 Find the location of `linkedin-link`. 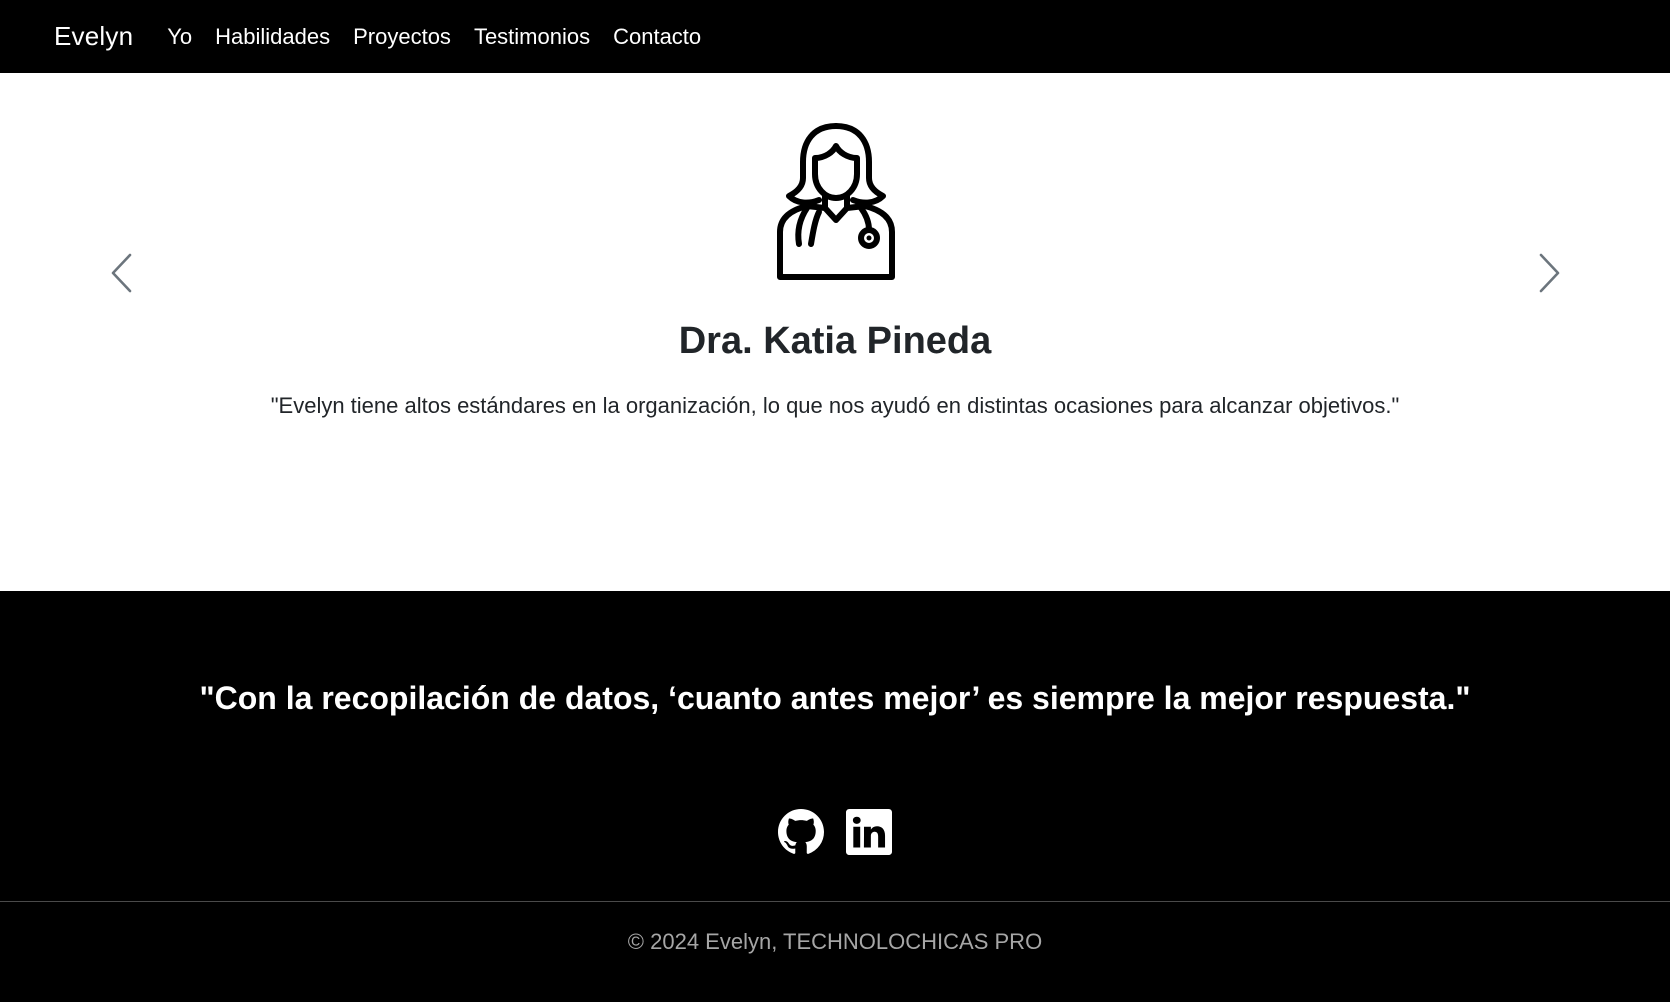

linkedin-link is located at coordinates (869, 832).